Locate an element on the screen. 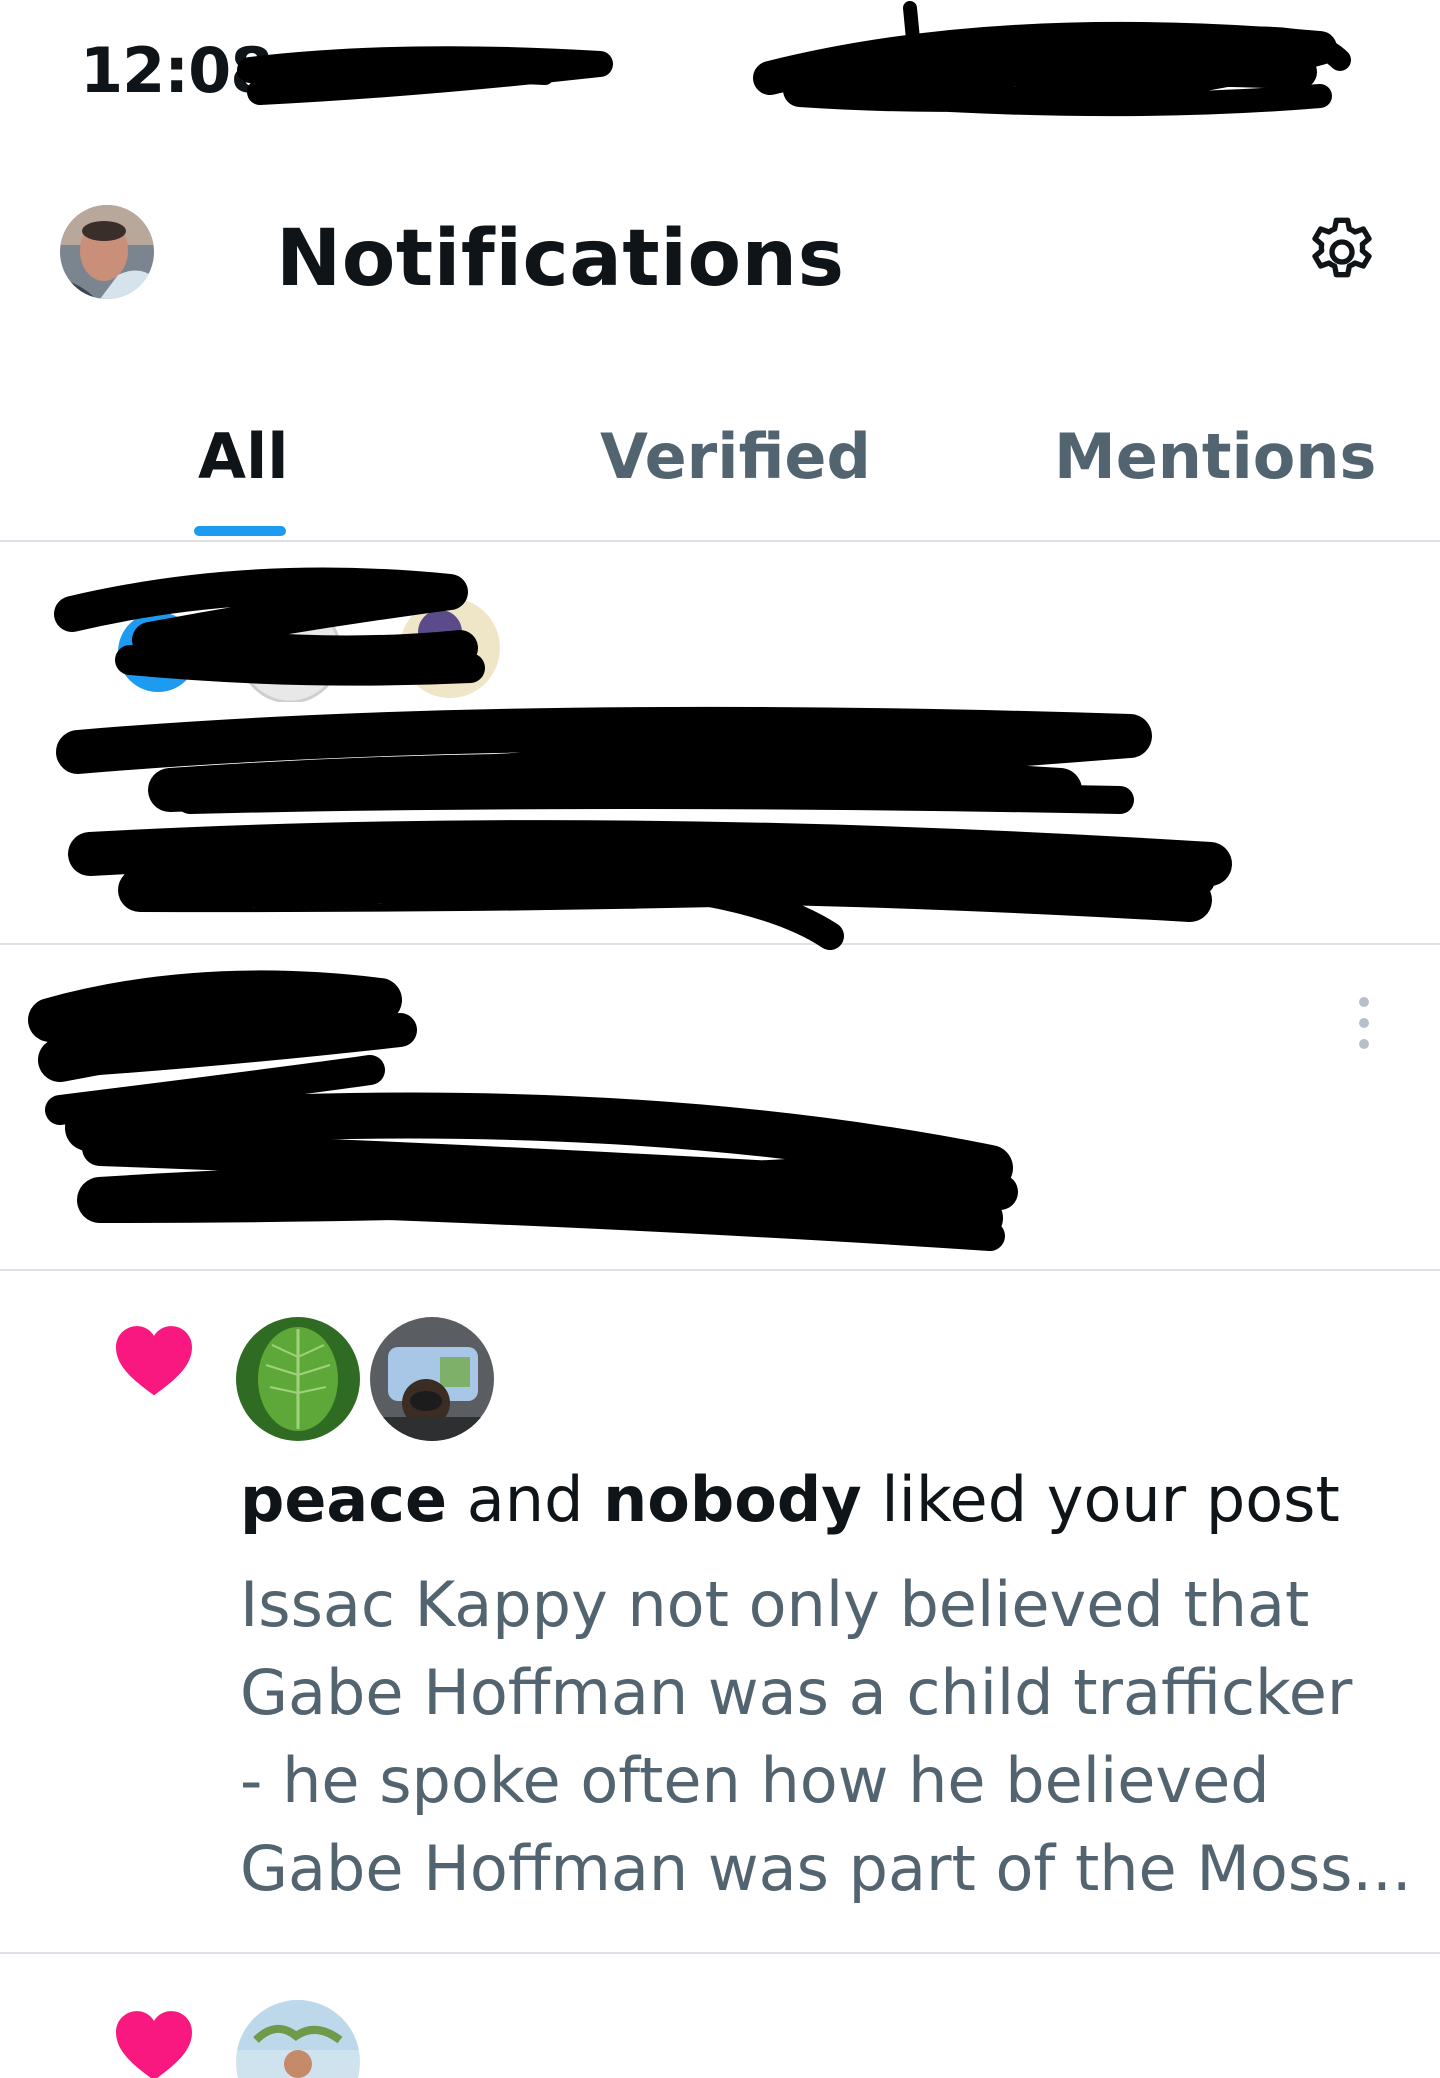  connector-text: and is located at coordinates (525, 1499).